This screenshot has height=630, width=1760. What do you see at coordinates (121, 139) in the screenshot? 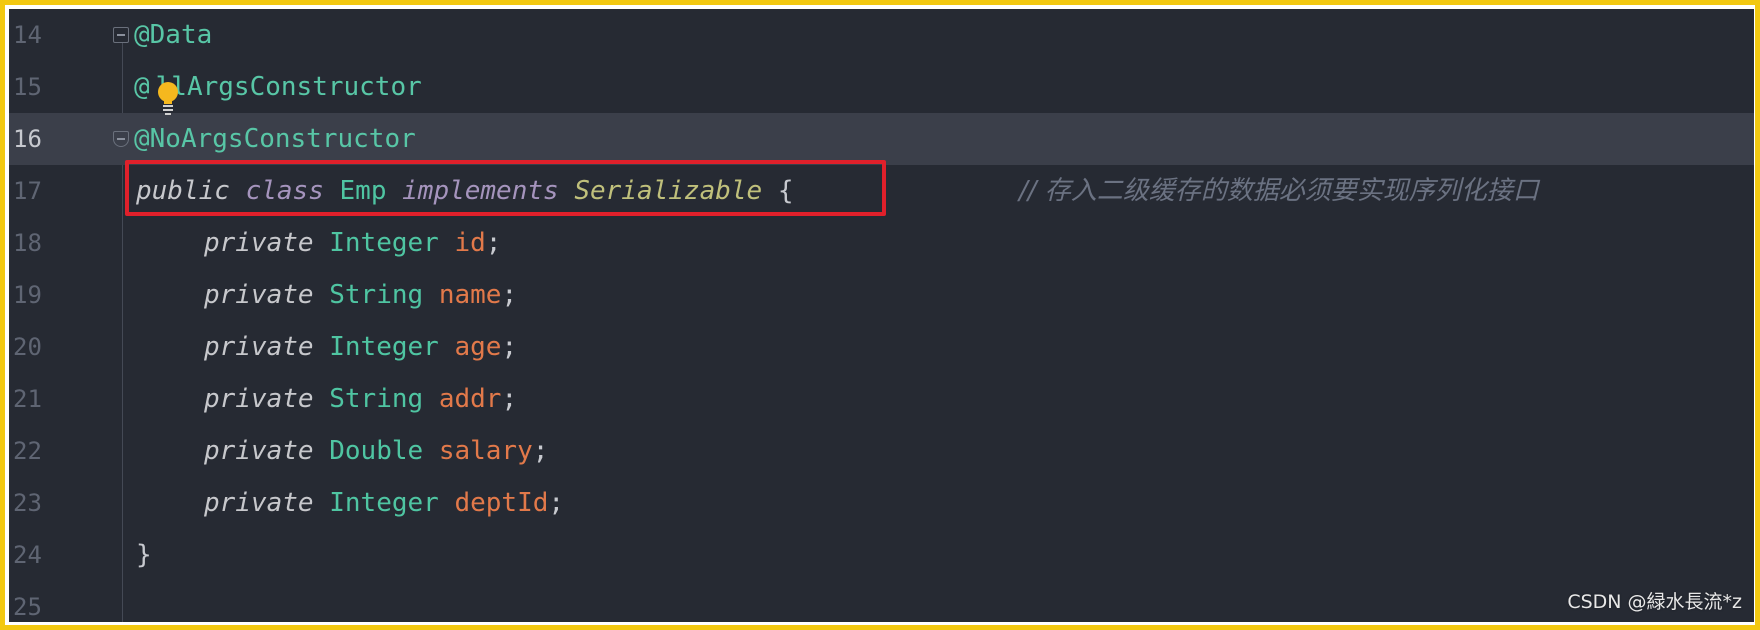
I see `fold-end-icon` at bounding box center [121, 139].